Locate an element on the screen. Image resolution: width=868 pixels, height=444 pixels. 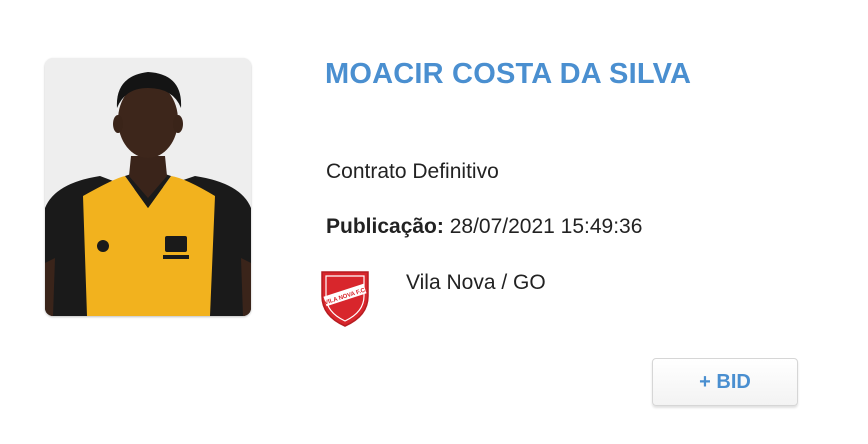
publication-label: Publicação: is located at coordinates (385, 226).